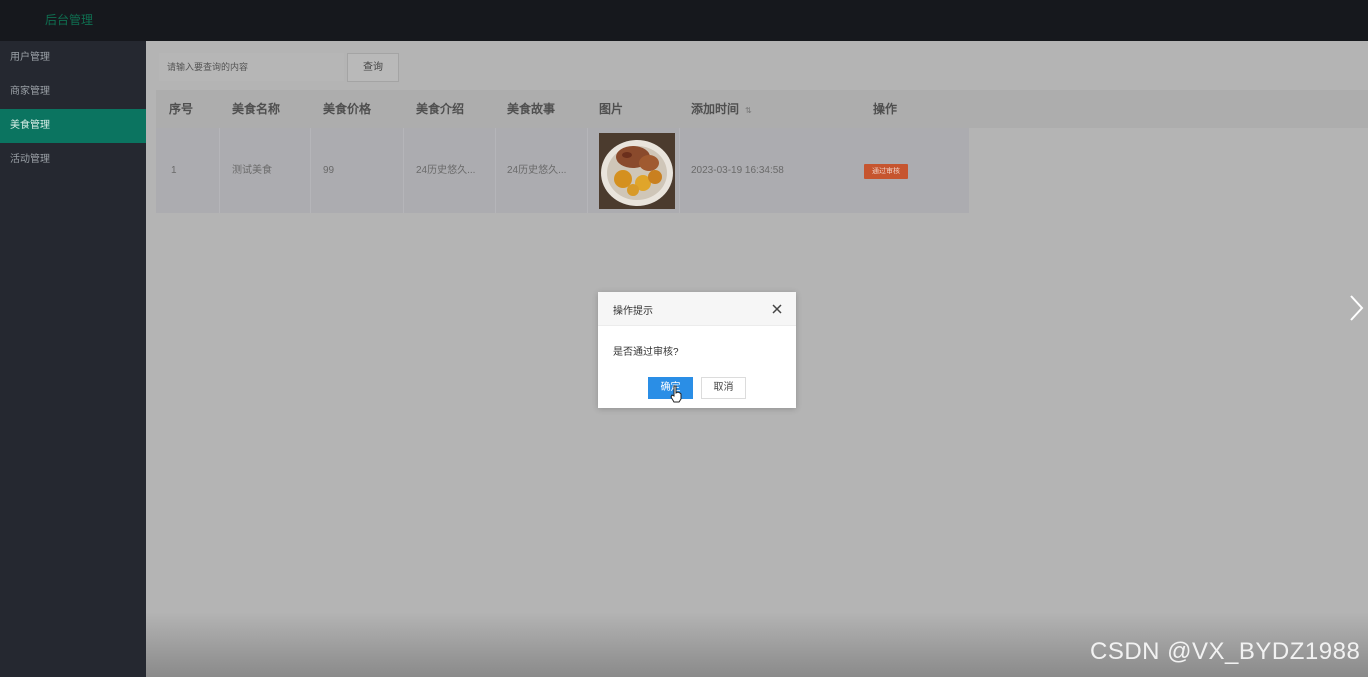 This screenshot has height=677, width=1368. Describe the element at coordinates (646, 352) in the screenshot. I see `dialog-message: 是否通过审核?` at that location.